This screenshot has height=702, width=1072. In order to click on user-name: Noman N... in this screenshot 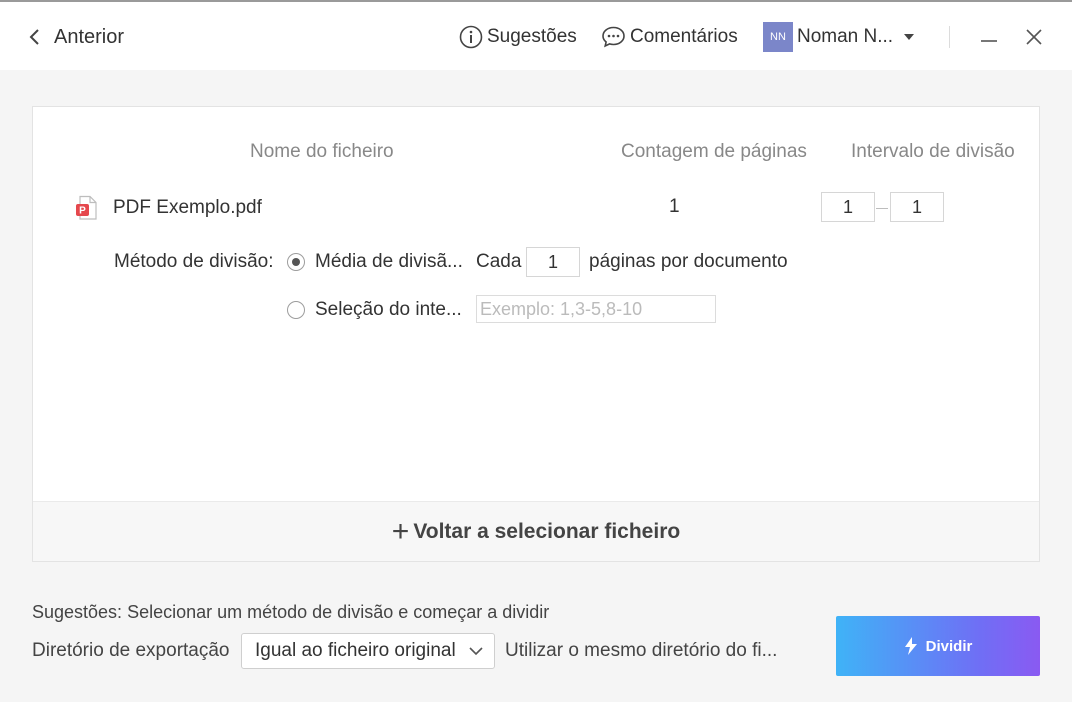, I will do `click(845, 36)`.